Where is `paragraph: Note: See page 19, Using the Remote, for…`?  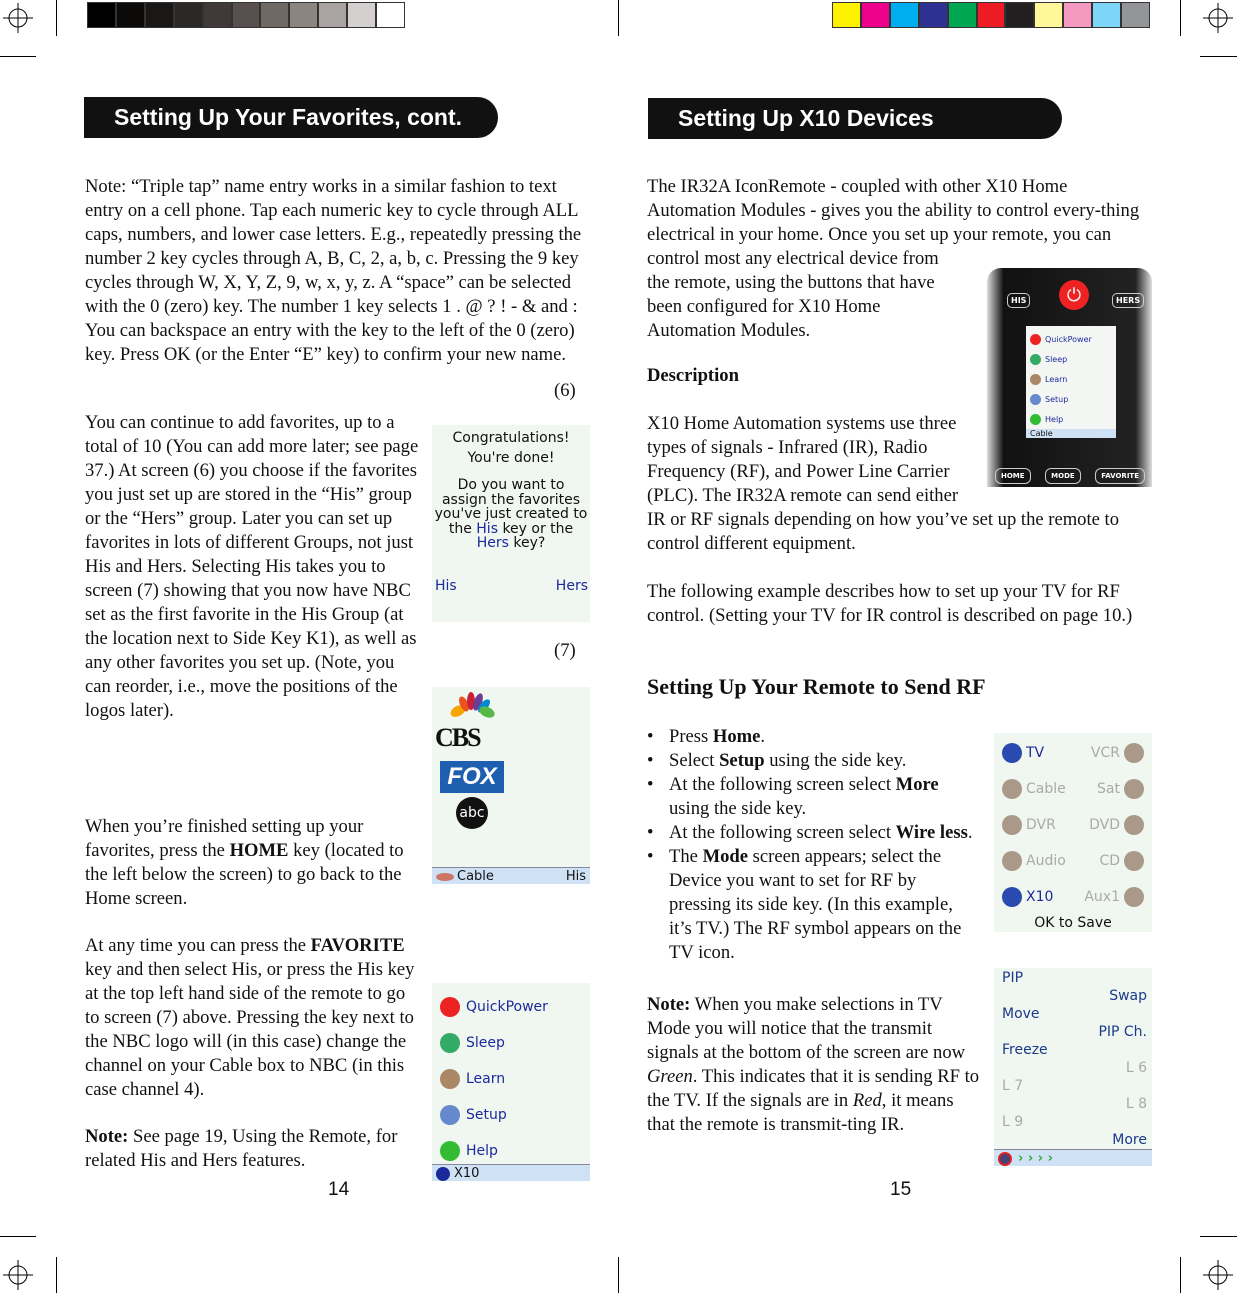
paragraph: Note: See page 19, Using the Remote, for… is located at coordinates (241, 1148).